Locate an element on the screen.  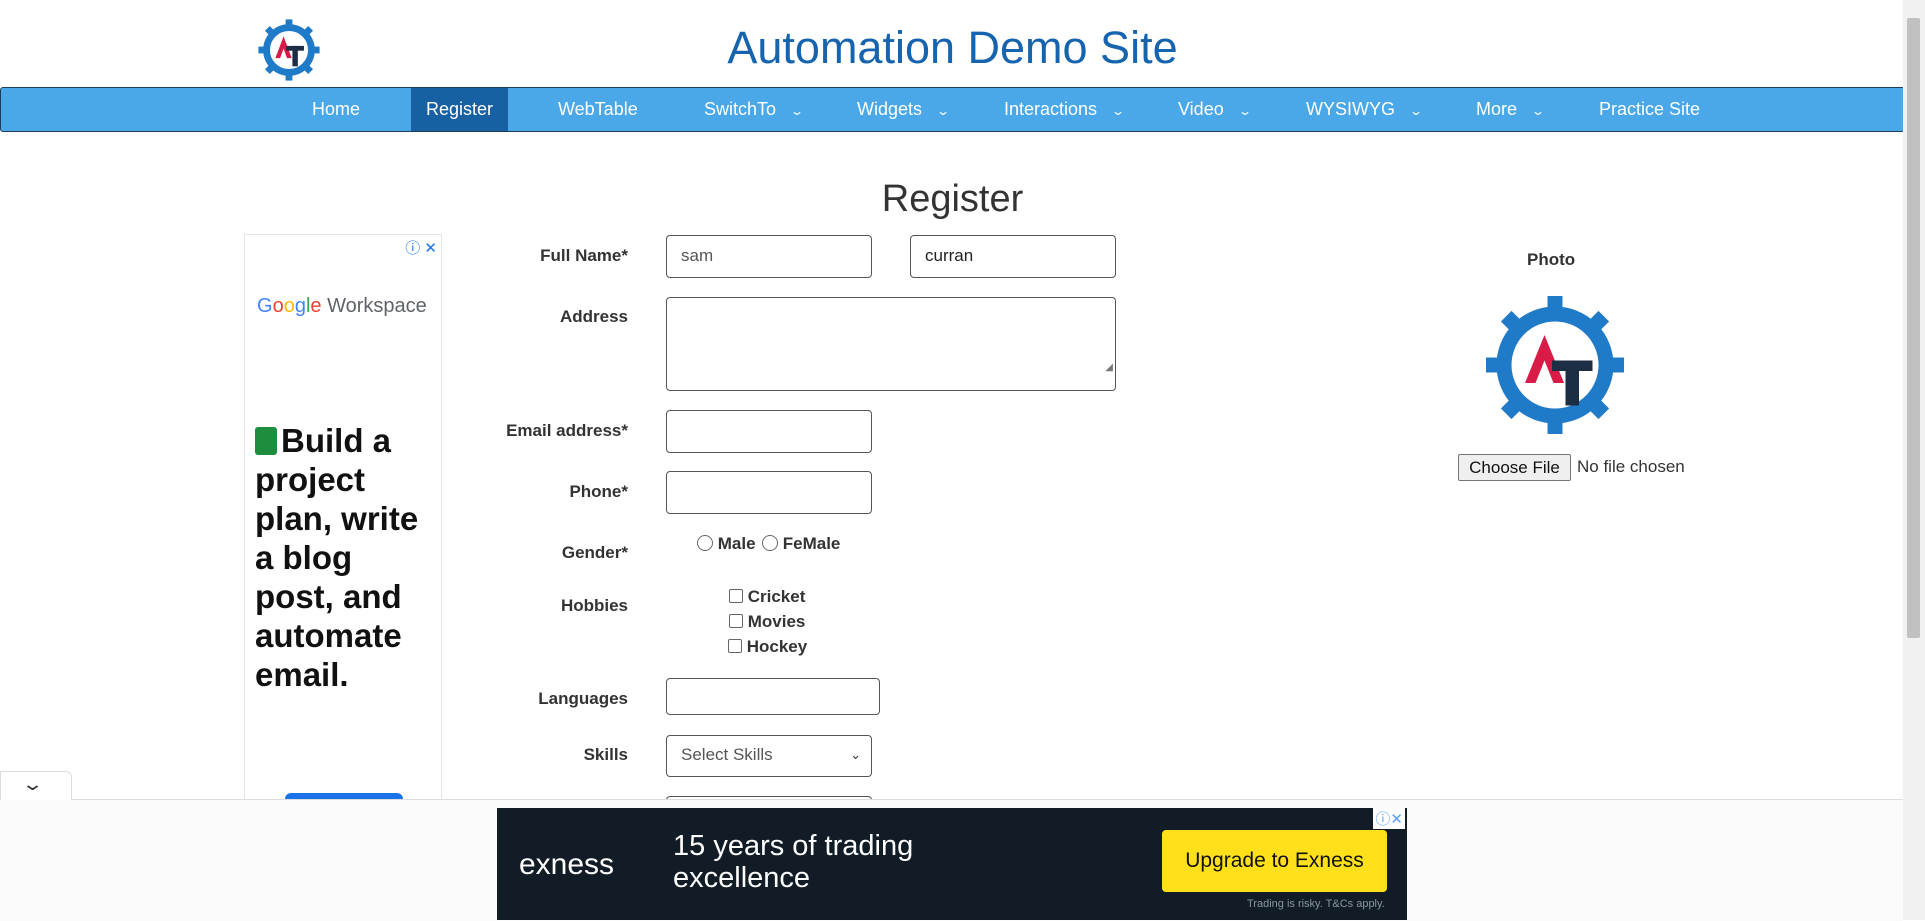
hobbies-label: Hobbies is located at coordinates (594, 605).